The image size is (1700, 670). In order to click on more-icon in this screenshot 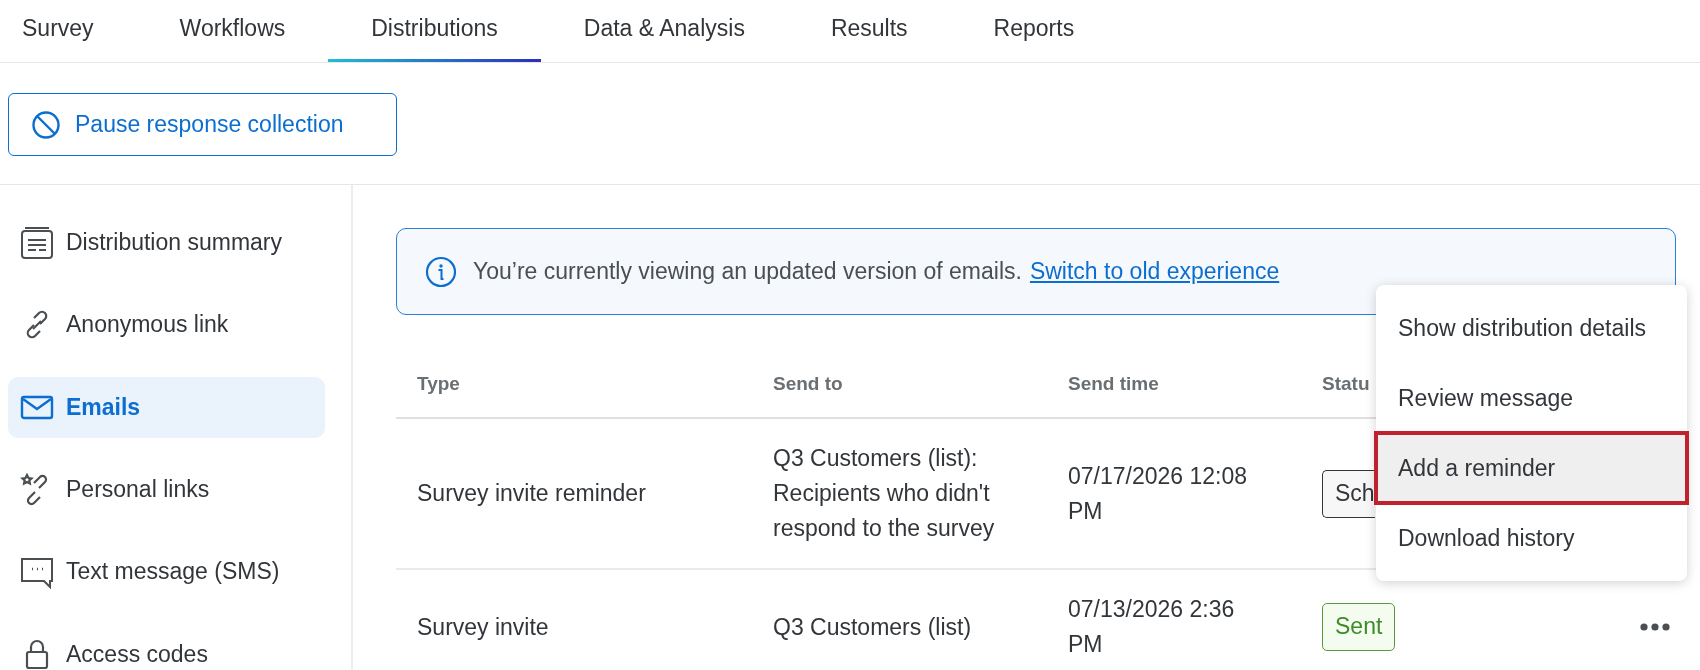, I will do `click(1655, 627)`.